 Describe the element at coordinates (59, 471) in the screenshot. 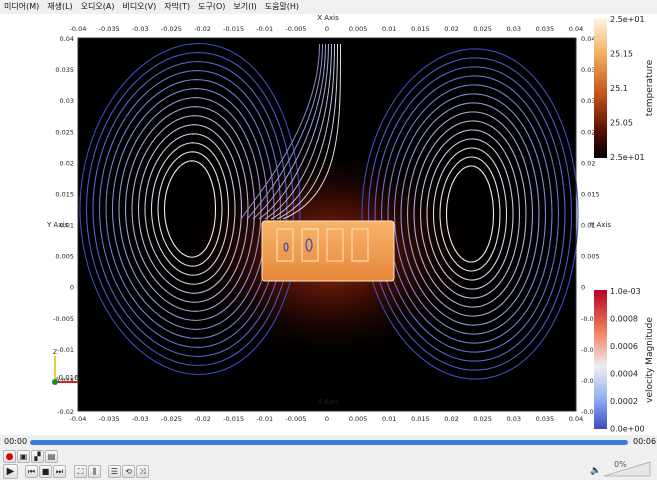

I see `next-button: ⏭` at that location.